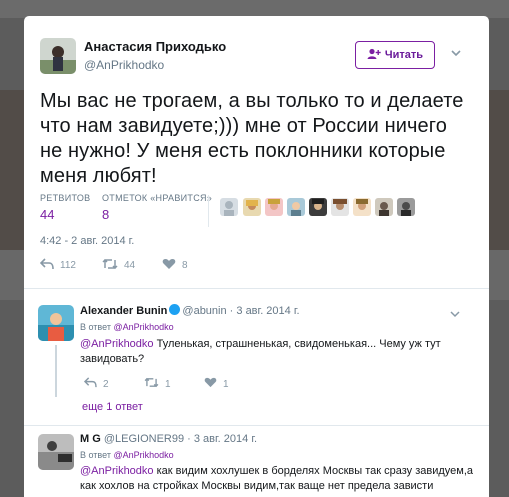  Describe the element at coordinates (374, 55) in the screenshot. I see `follow-user-icon` at that location.